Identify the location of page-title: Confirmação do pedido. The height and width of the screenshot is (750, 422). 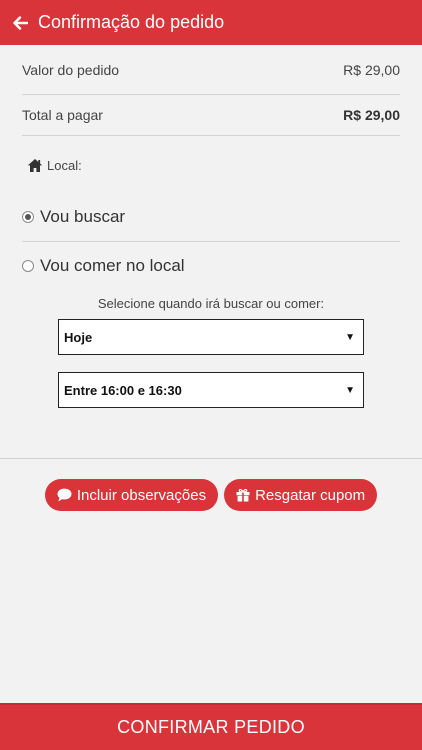
(131, 22).